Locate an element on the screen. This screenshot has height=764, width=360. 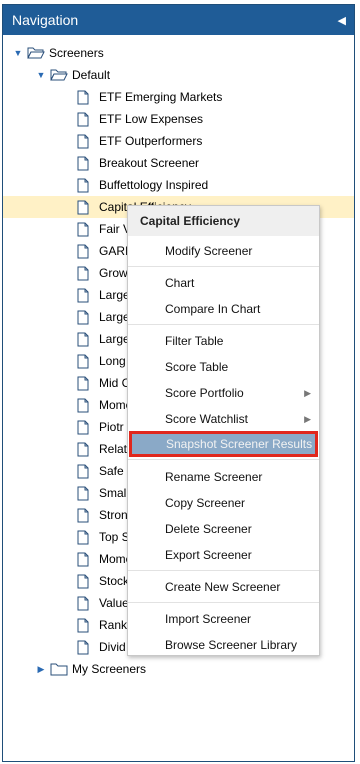
screener-item-label: ETF Emerging Markets is located at coordinates (161, 97).